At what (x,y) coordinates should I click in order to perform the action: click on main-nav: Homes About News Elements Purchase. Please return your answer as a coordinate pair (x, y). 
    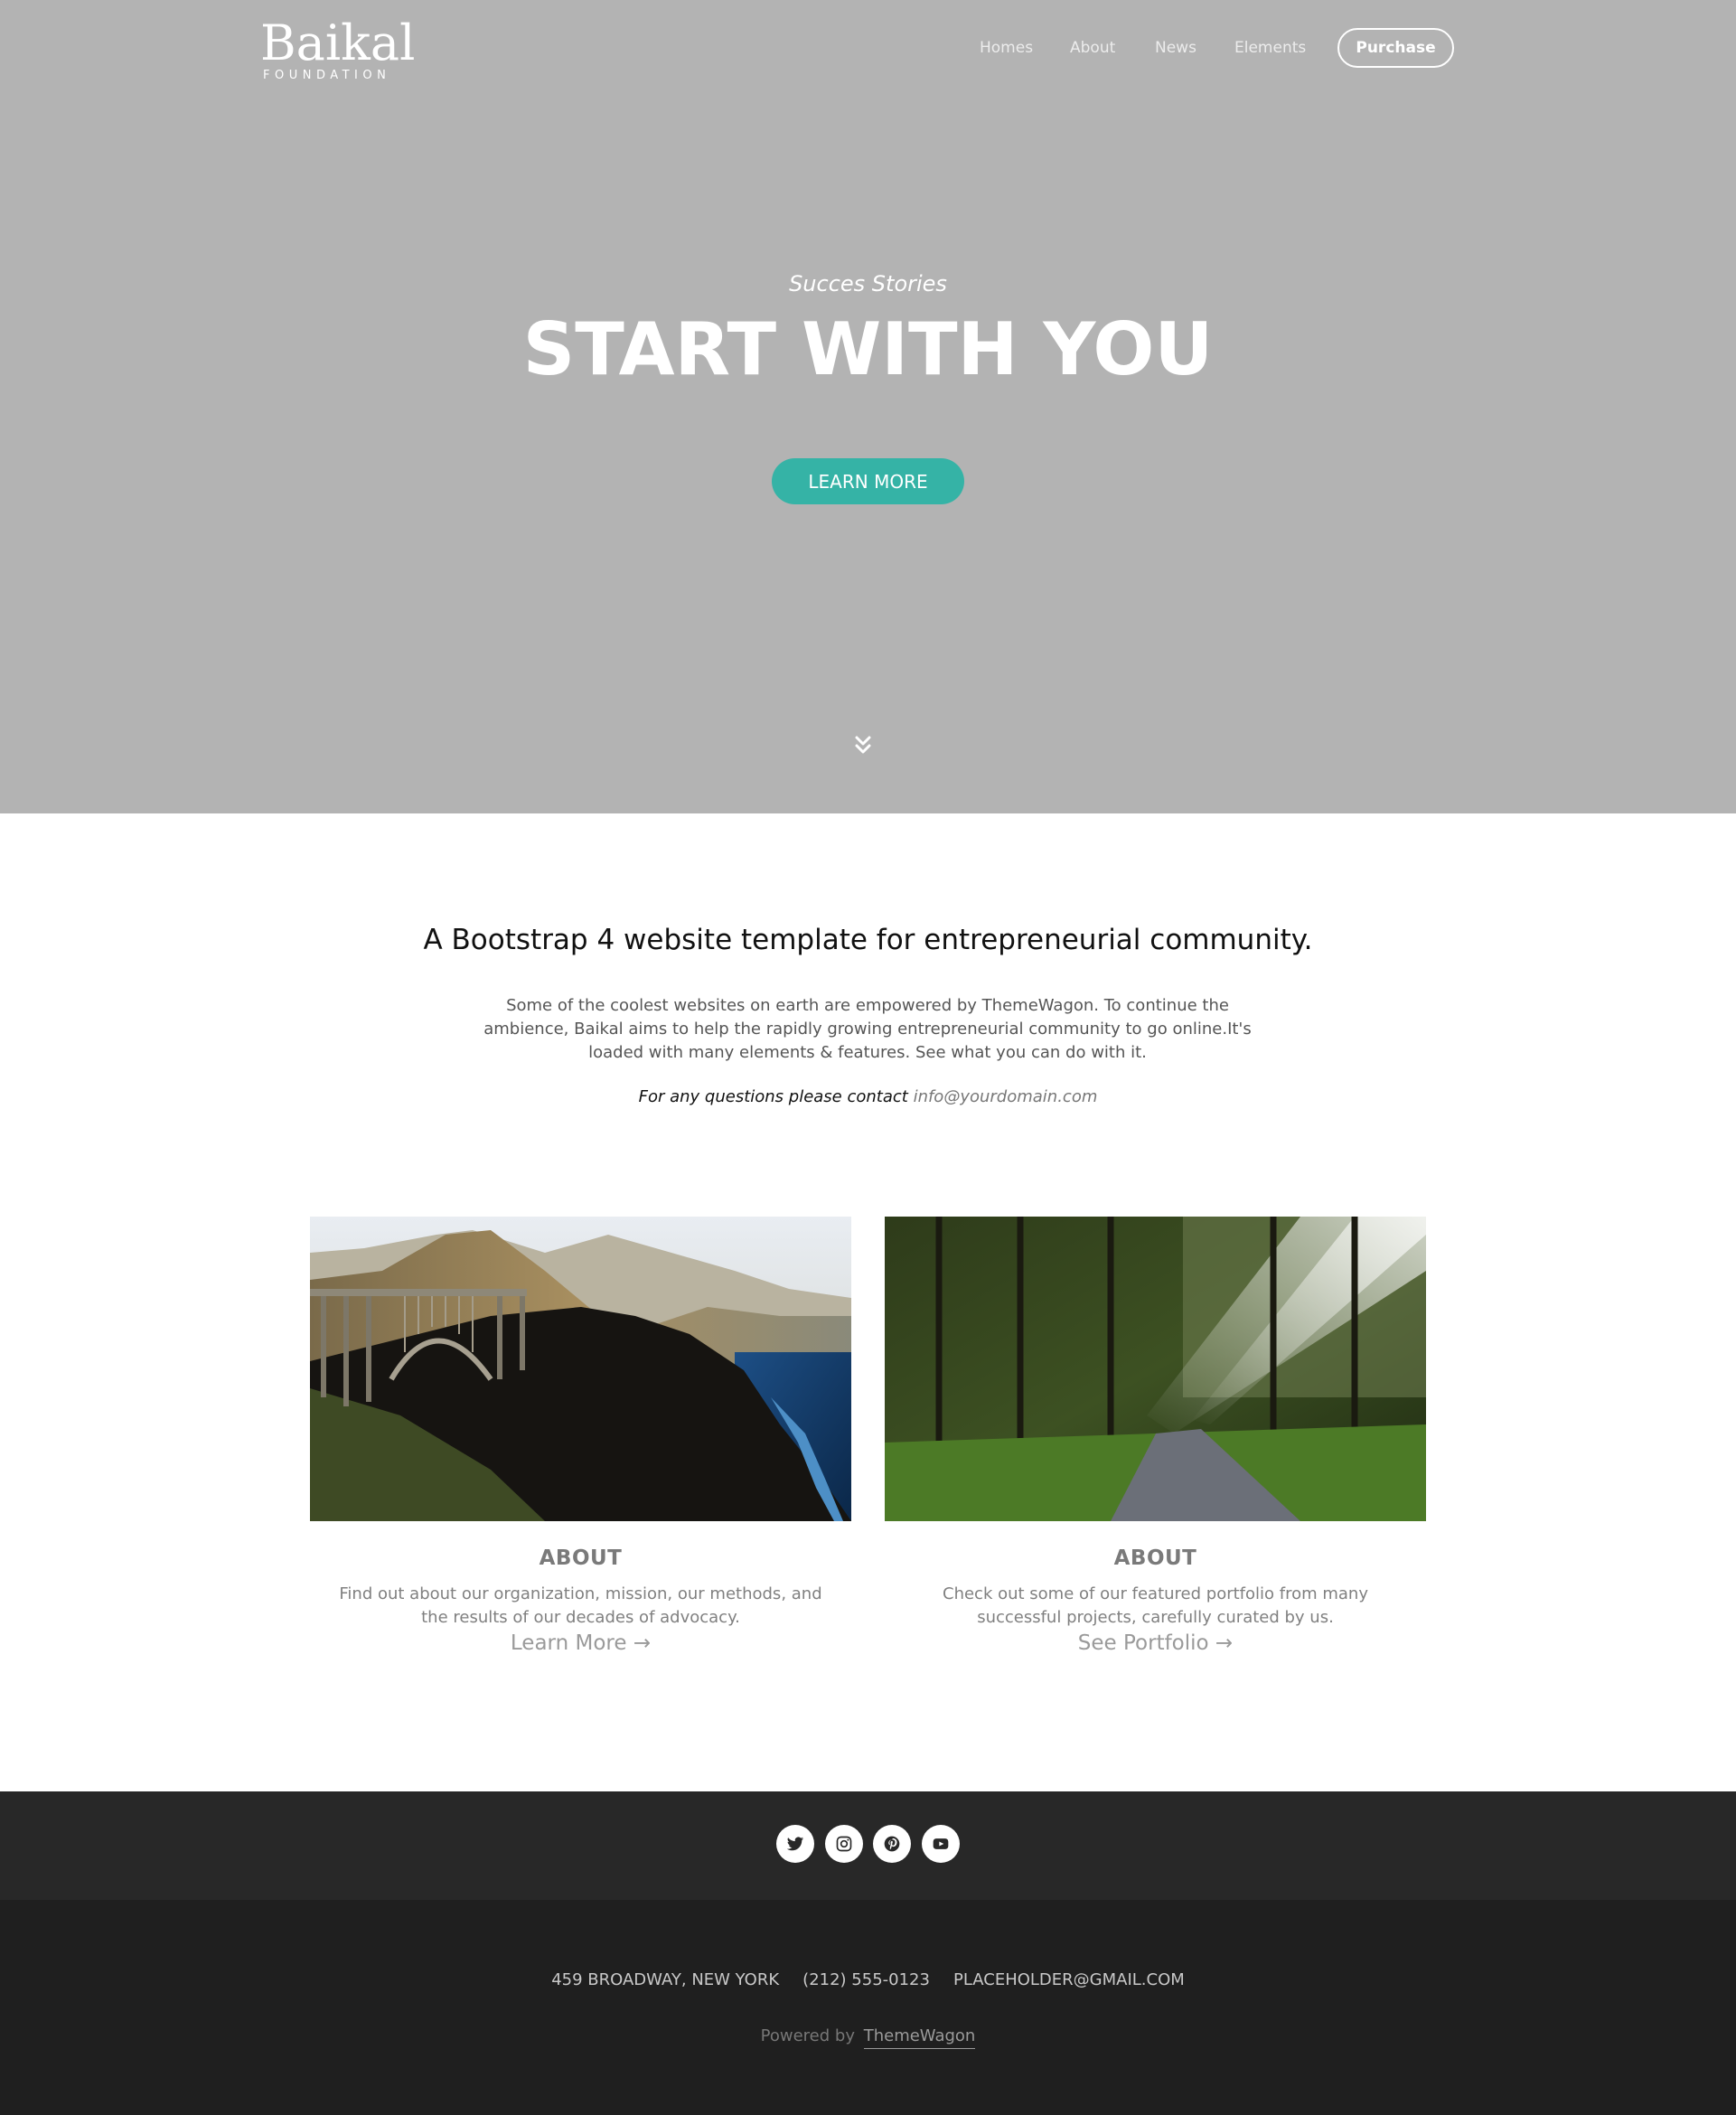
    Looking at the image, I should click on (868, 49).